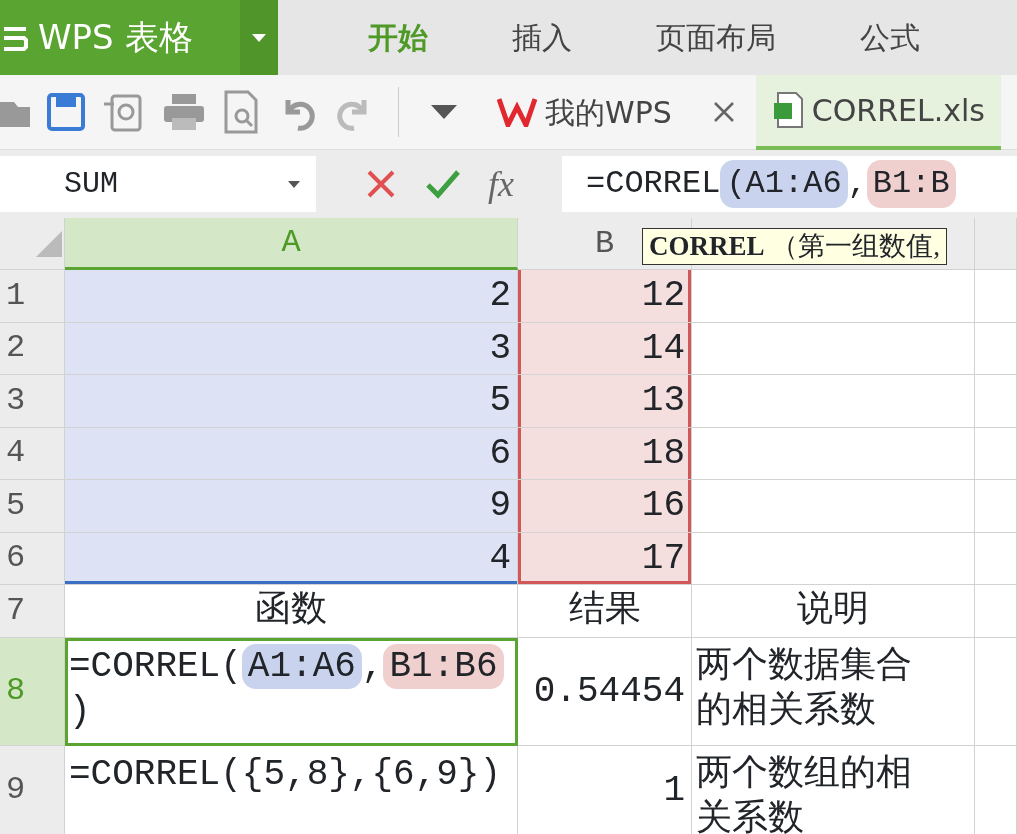  What do you see at coordinates (291, 789) in the screenshot?
I see `table-cell: =CORREL({5,8},{6,9})` at bounding box center [291, 789].